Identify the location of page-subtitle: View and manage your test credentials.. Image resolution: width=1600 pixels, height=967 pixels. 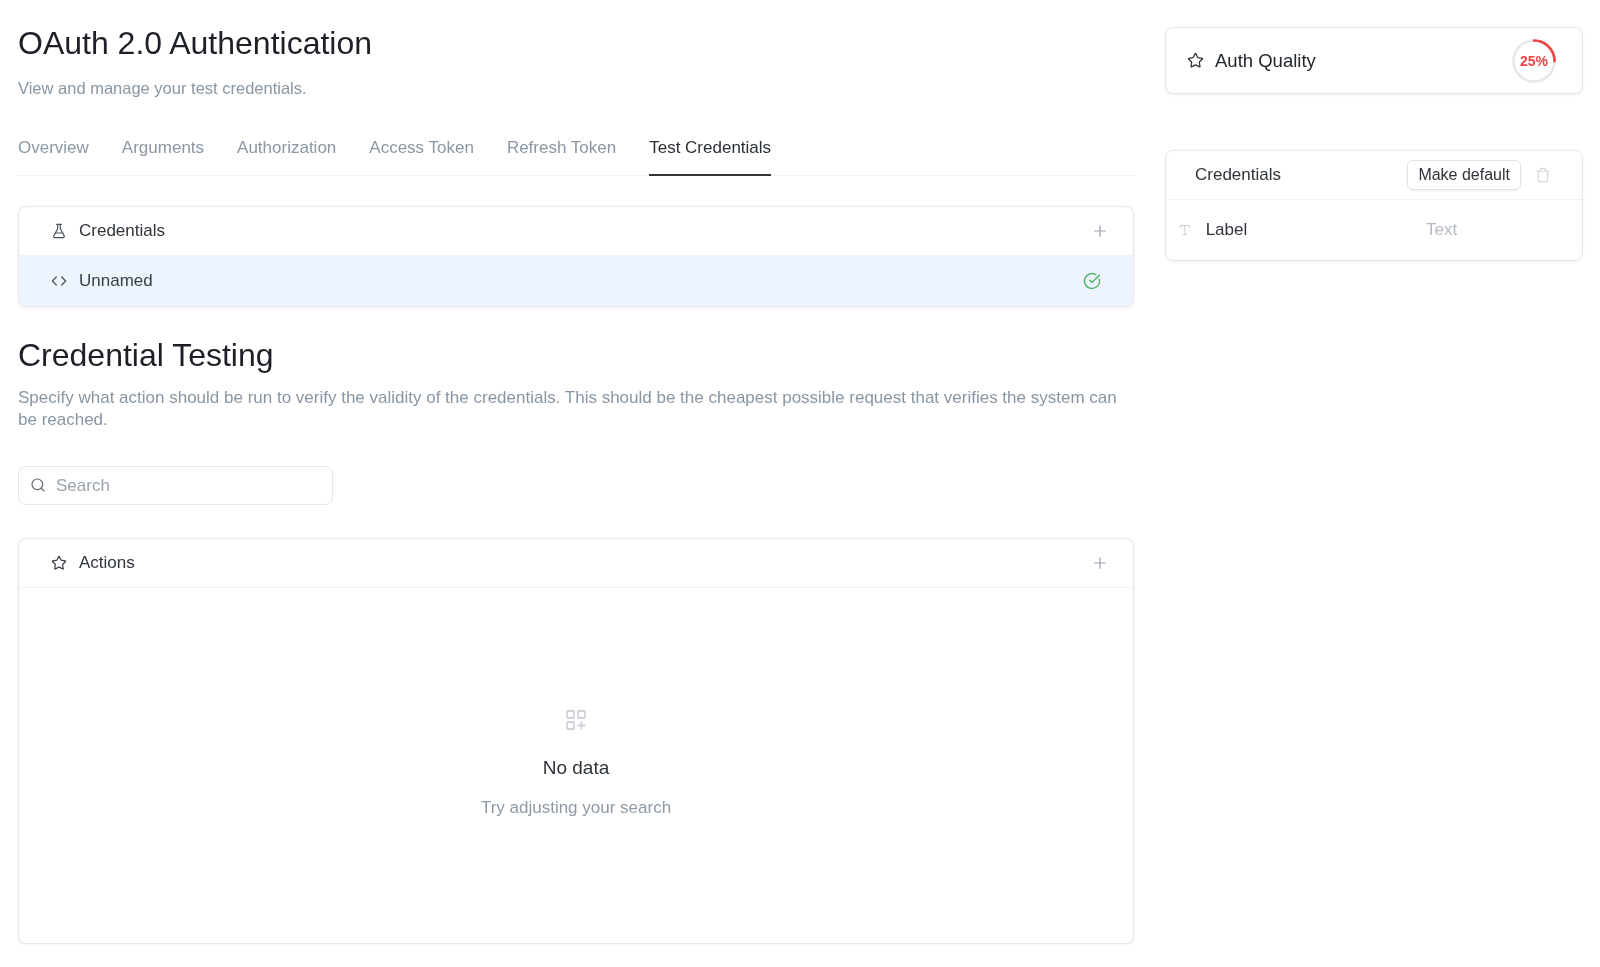
(162, 88).